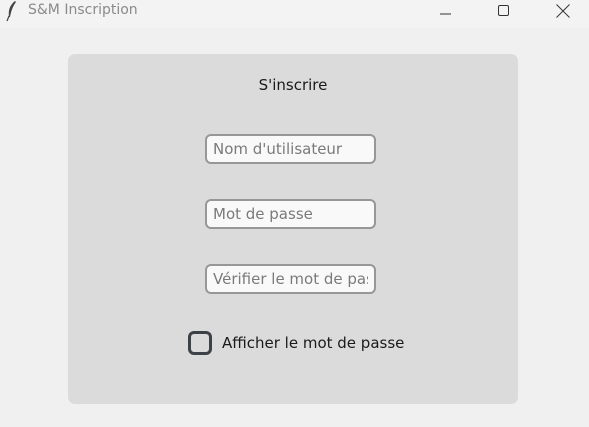  I want to click on title-bar: S&M Inscription, so click(294, 14).